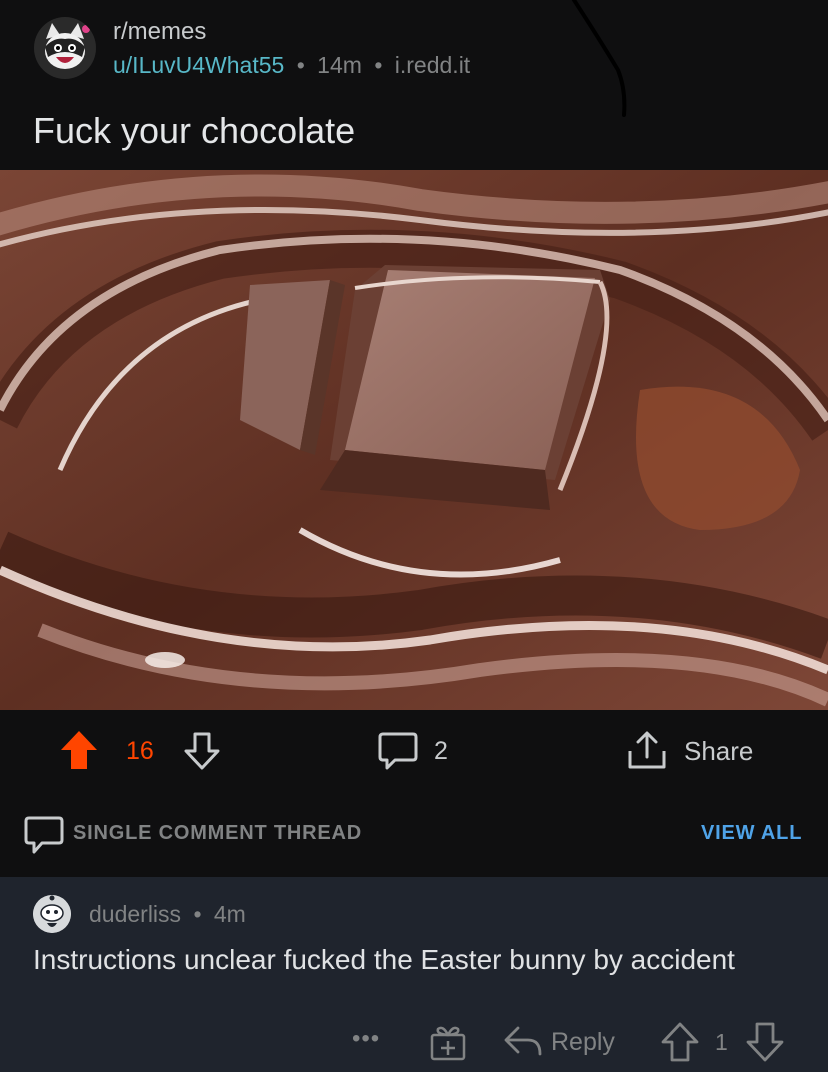 This screenshot has height=1072, width=828. Describe the element at coordinates (140, 751) in the screenshot. I see `post-score: 16` at that location.